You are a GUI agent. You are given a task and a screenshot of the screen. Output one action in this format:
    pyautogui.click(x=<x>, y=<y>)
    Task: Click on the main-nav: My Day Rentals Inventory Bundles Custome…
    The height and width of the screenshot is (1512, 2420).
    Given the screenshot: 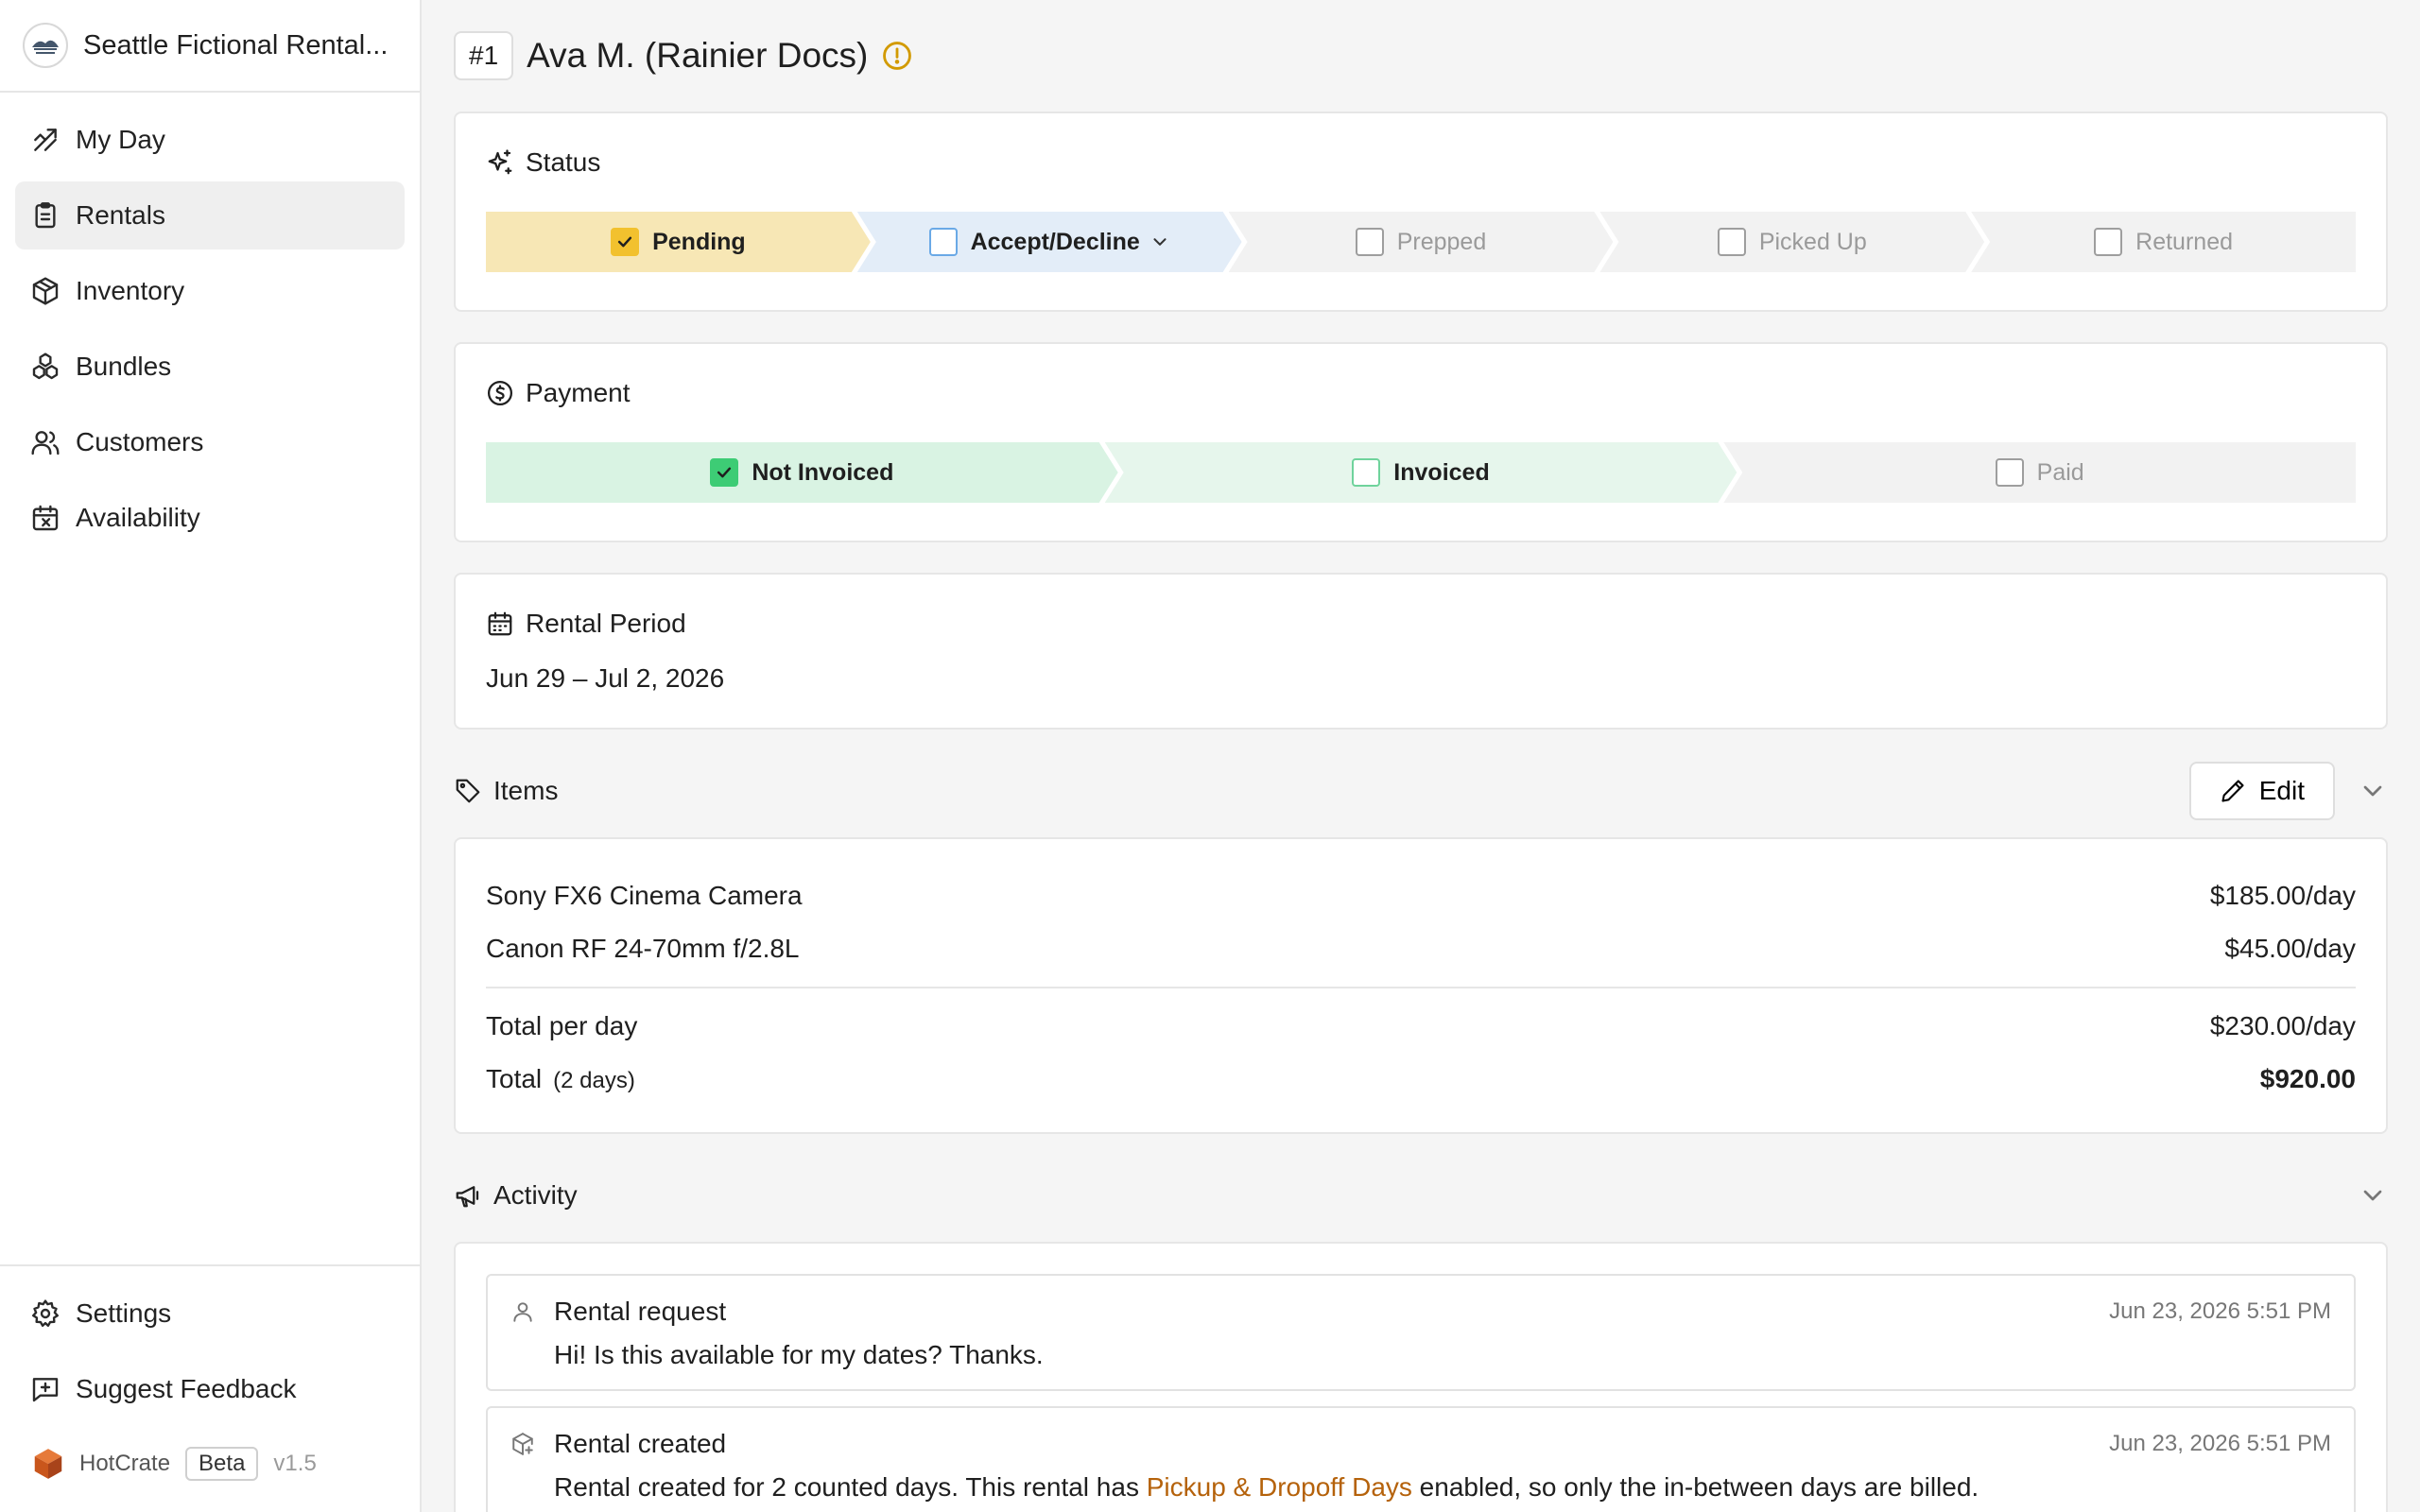 What is the action you would take?
    pyautogui.click(x=210, y=322)
    